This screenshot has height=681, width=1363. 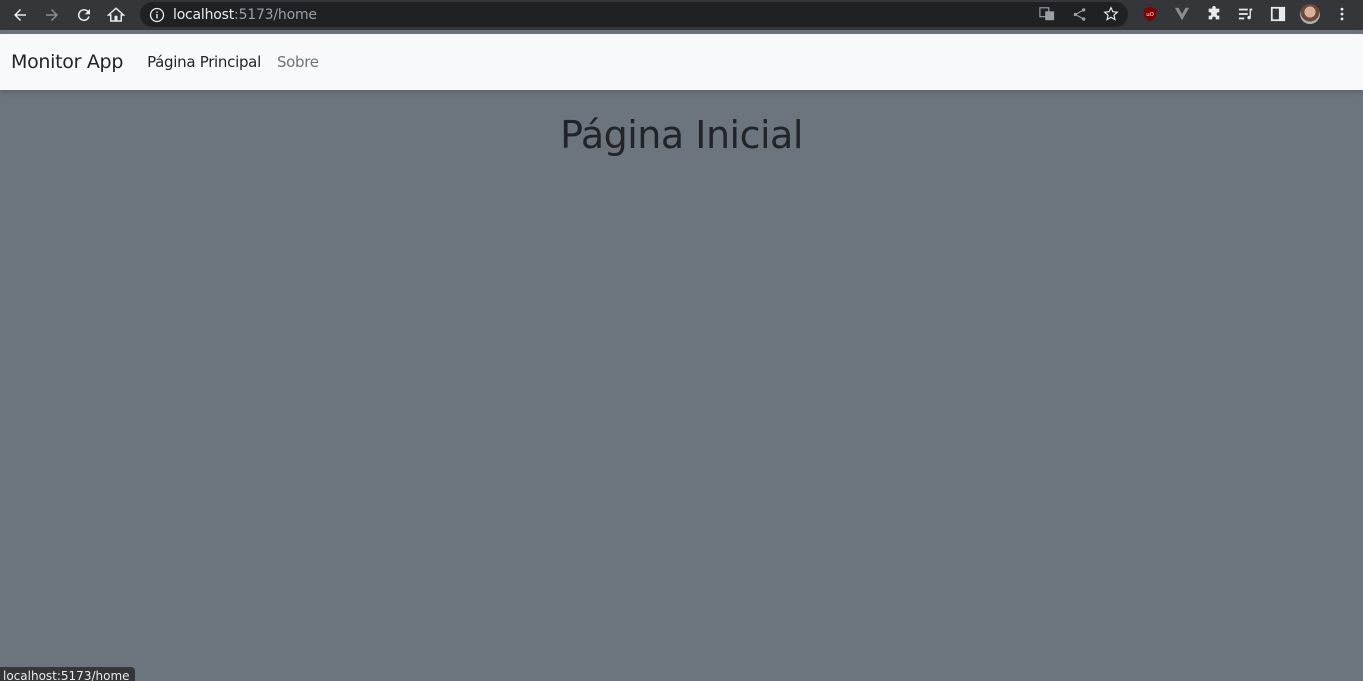 What do you see at coordinates (275, 14) in the screenshot?
I see `url-path: :5173/home` at bounding box center [275, 14].